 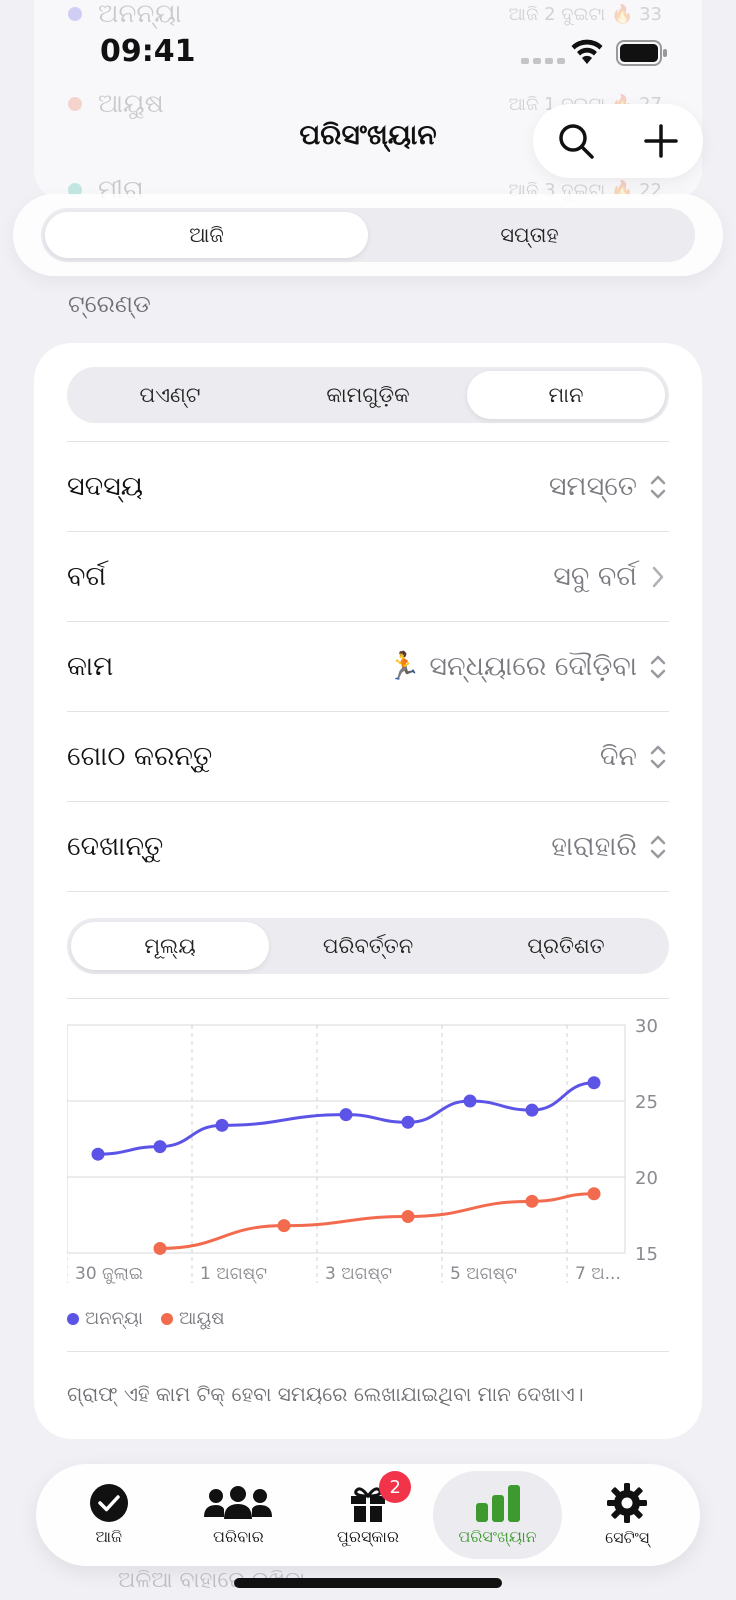 I want to click on filter-row-show: ଦେଖାନ୍ତୁ ହାରାହାରି, so click(x=368, y=847).